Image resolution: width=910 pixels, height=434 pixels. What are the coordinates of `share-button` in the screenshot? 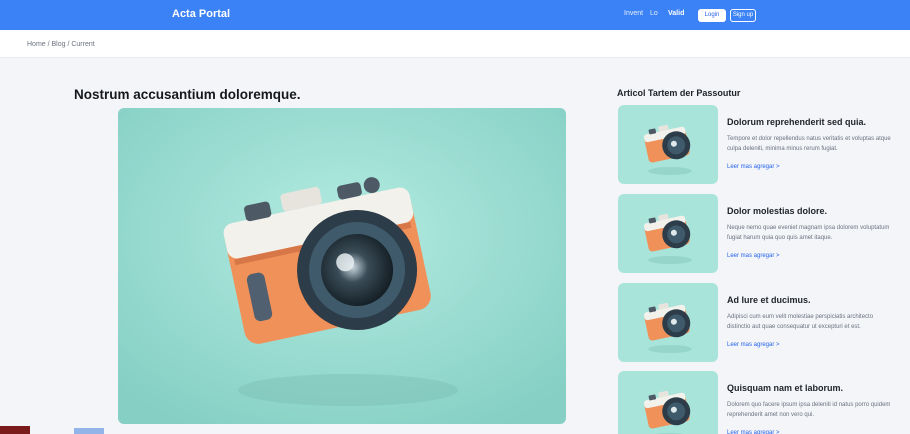 It's located at (89, 431).